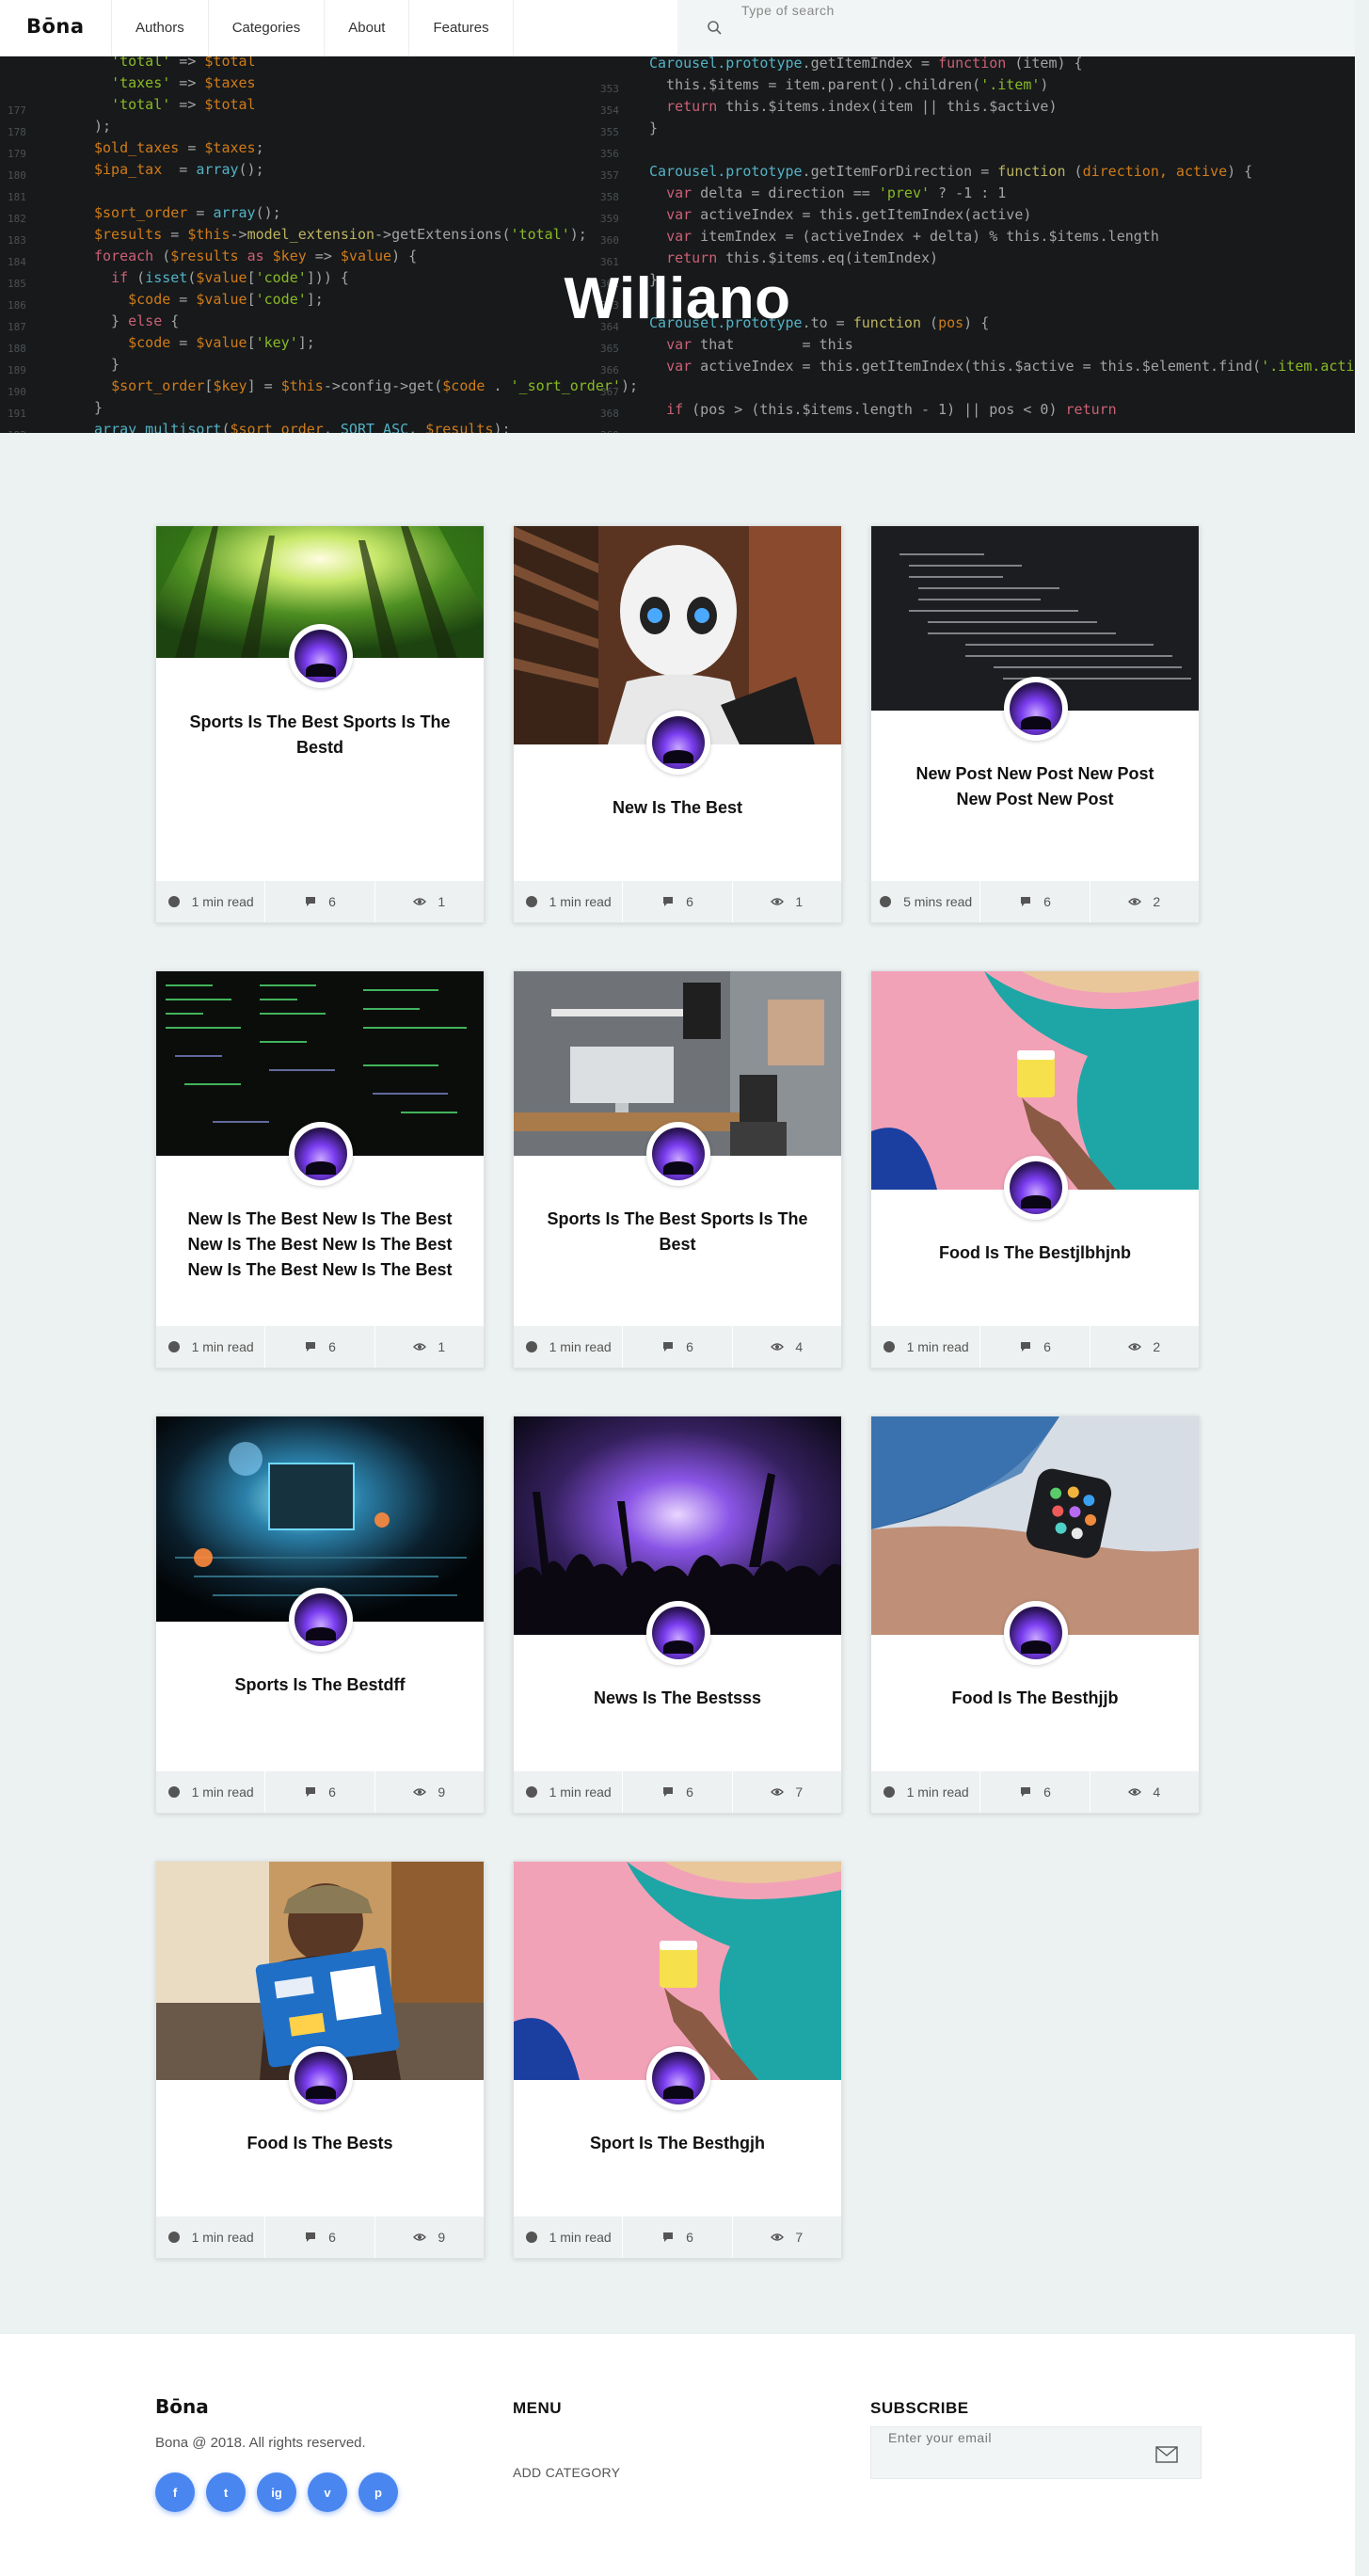 The image size is (1369, 2576). Describe the element at coordinates (182, 2406) in the screenshot. I see `footer-logo: Bōna` at that location.